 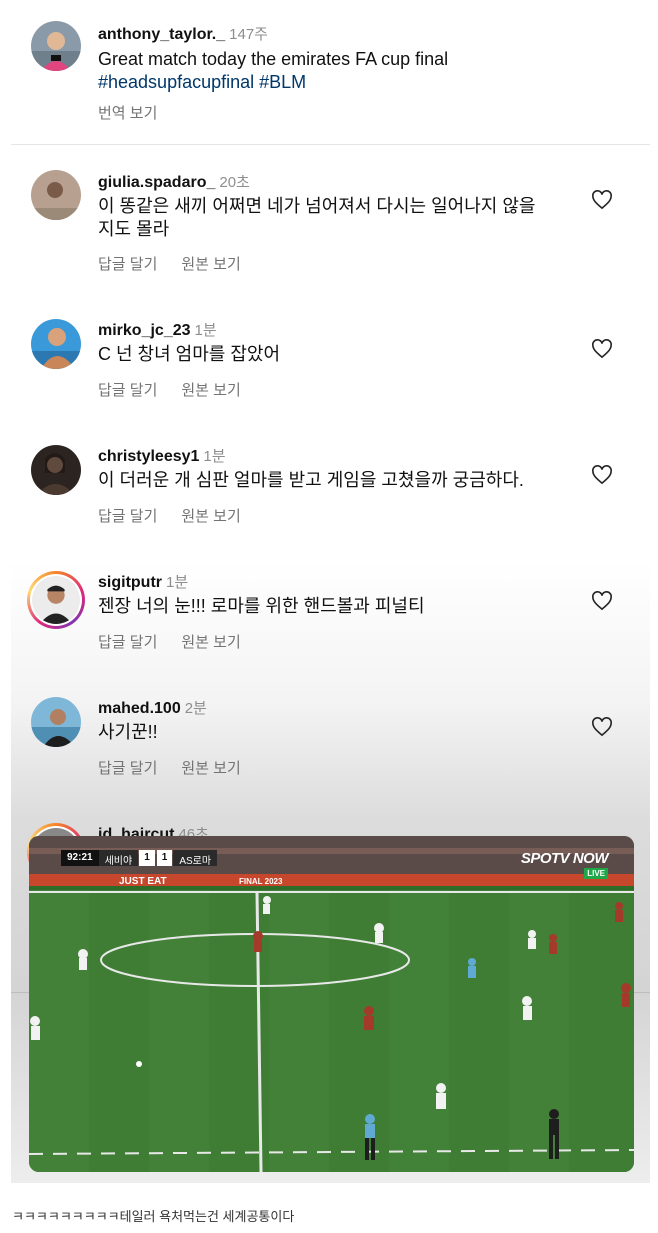 What do you see at coordinates (234, 182) in the screenshot?
I see `comment-time: 20초` at bounding box center [234, 182].